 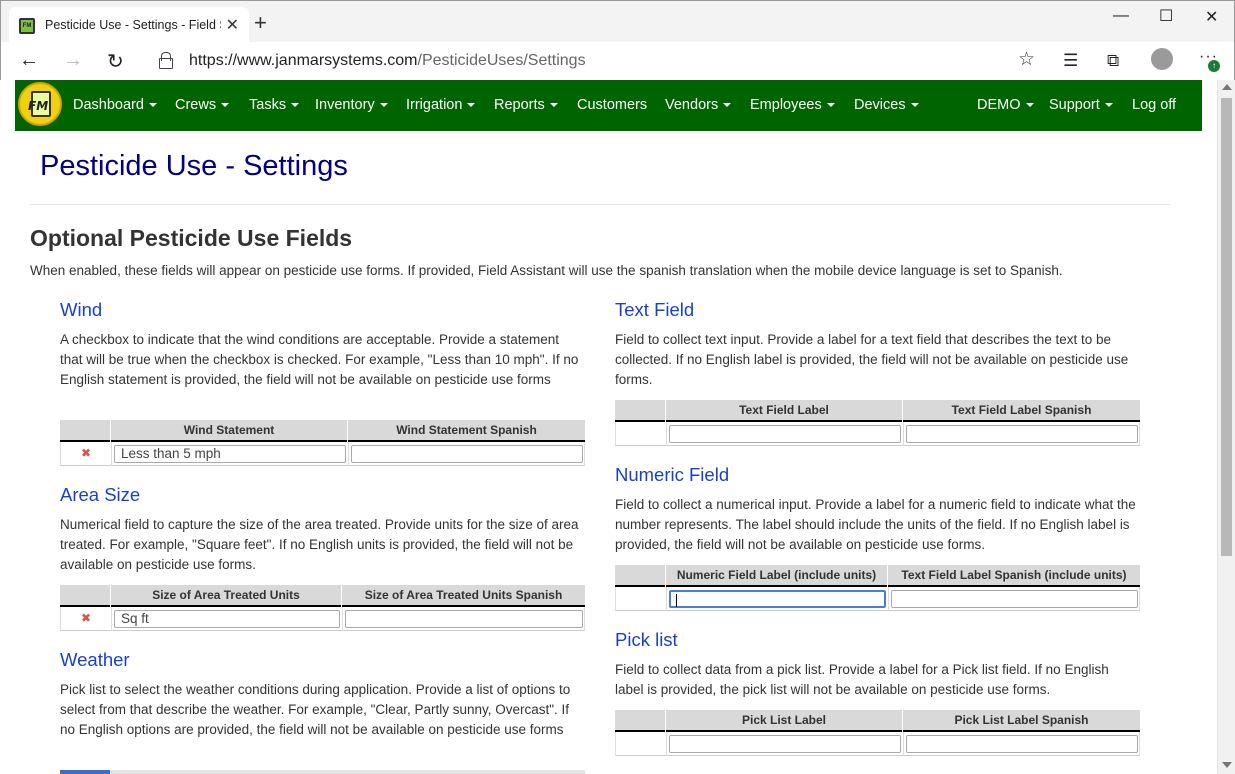 I want to click on pick-list-title: Pick list, so click(x=646, y=639).